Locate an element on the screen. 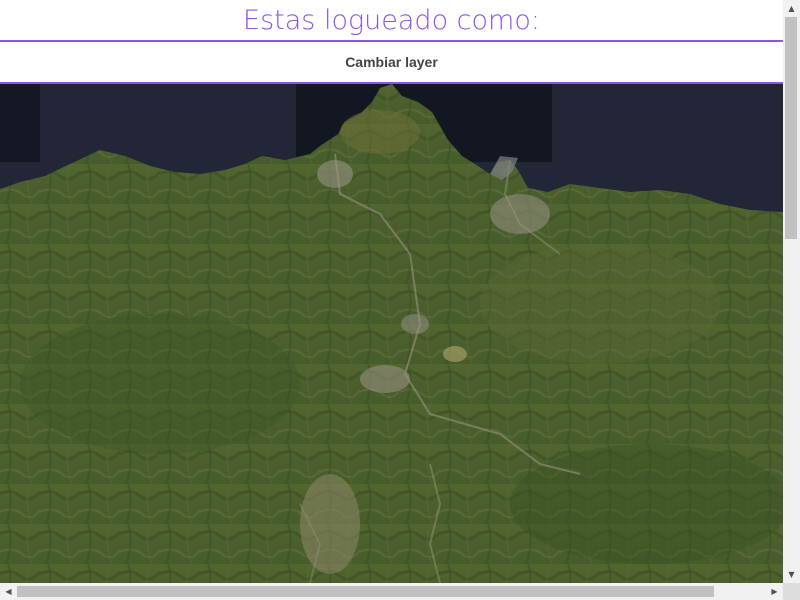  sea-tile-dark is located at coordinates (20, 123).